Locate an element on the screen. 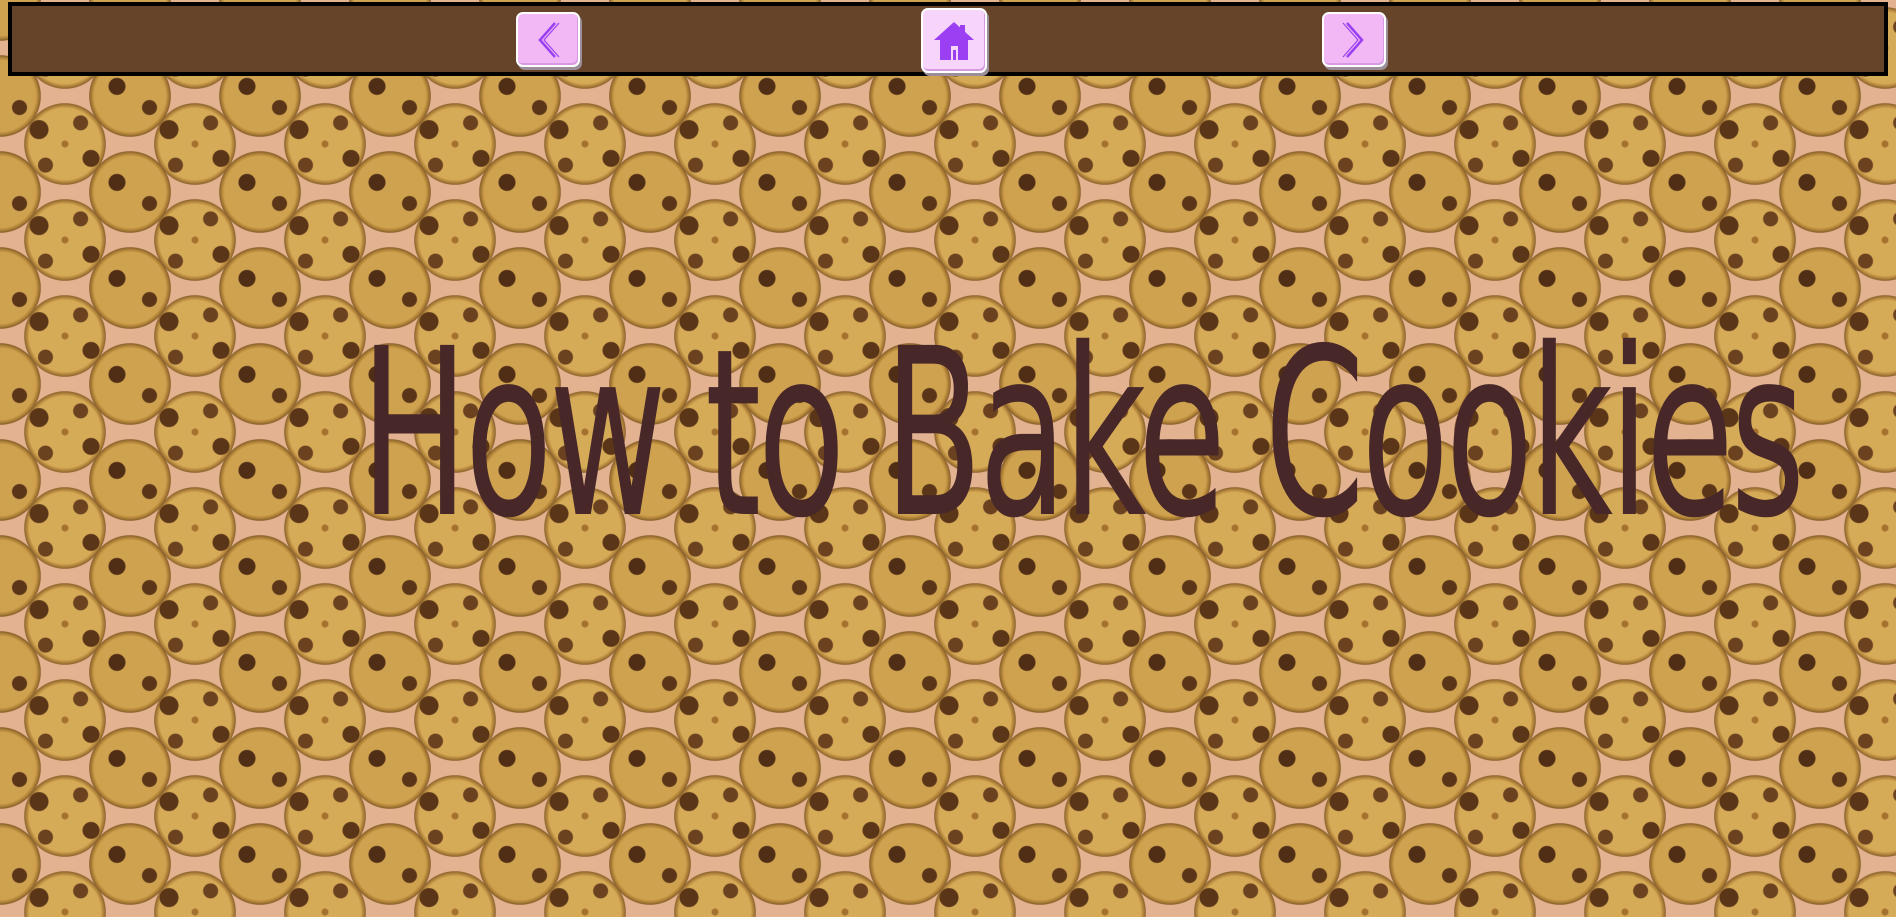 The height and width of the screenshot is (917, 1896). next-button is located at coordinates (1354, 39).